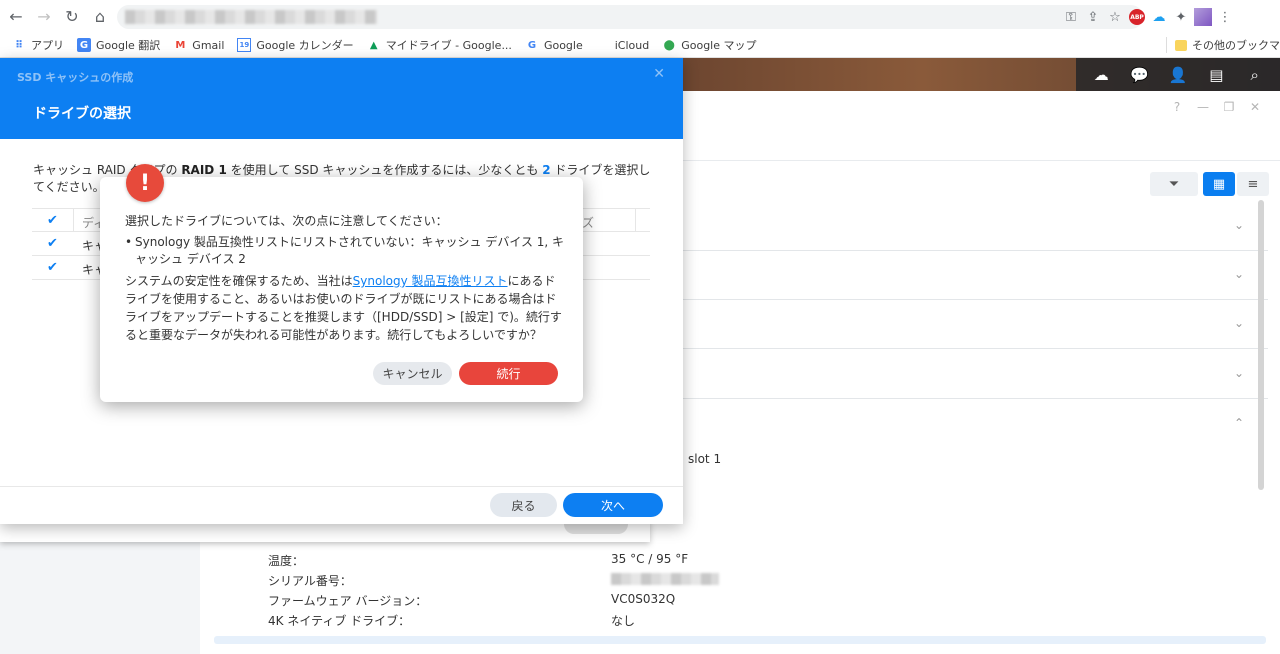 Image resolution: width=1280 pixels, height=654 pixels. I want to click on google-drive-icon: ▲, so click(373, 45).